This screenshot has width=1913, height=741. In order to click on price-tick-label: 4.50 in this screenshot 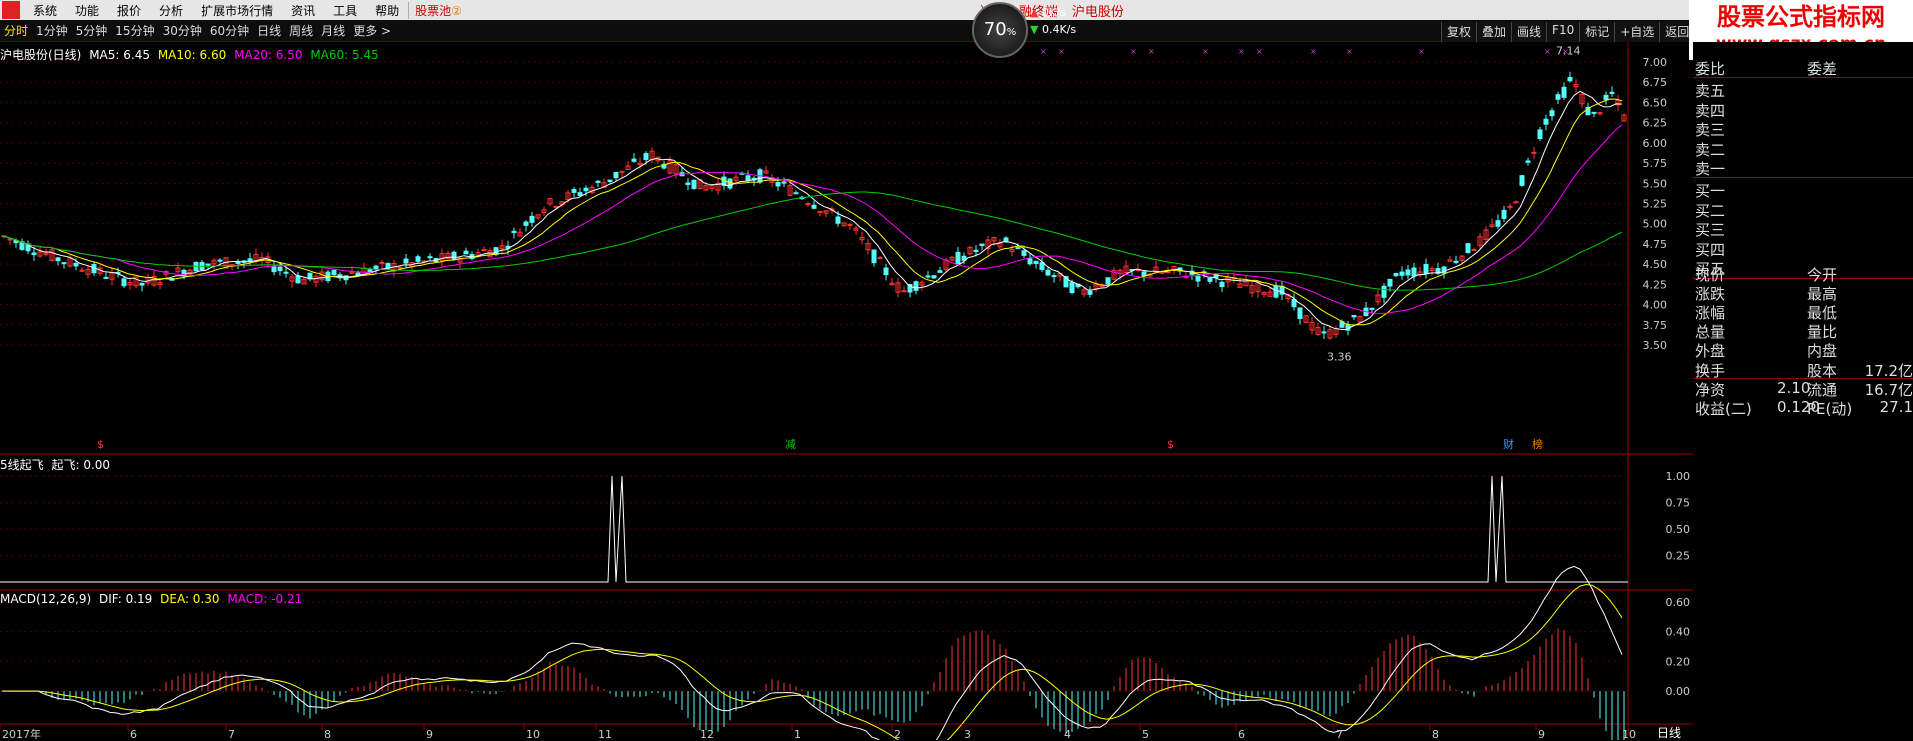, I will do `click(1655, 264)`.